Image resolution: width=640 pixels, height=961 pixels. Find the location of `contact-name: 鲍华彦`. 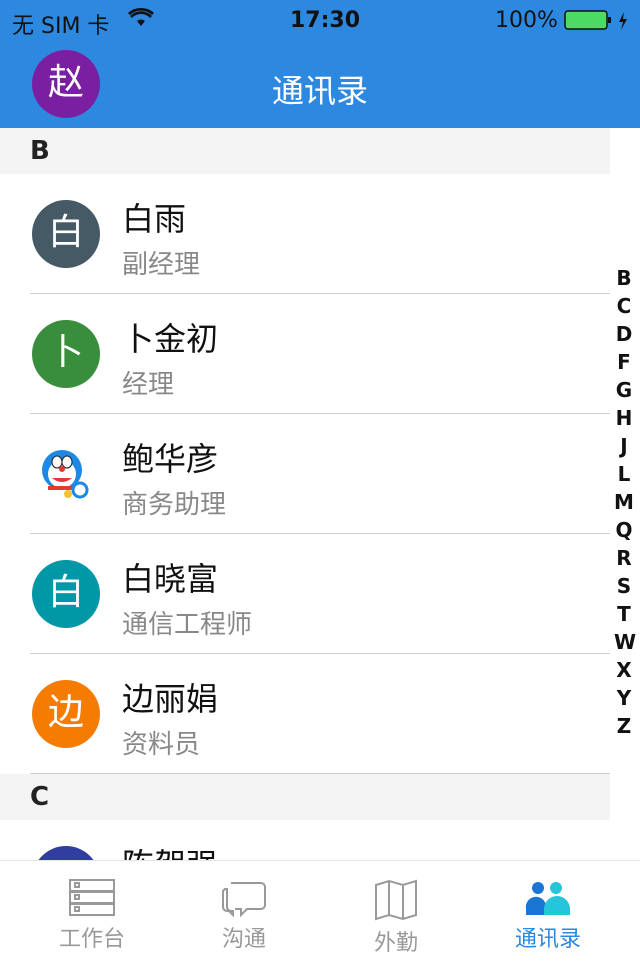

contact-name: 鲍华彦 is located at coordinates (170, 459).